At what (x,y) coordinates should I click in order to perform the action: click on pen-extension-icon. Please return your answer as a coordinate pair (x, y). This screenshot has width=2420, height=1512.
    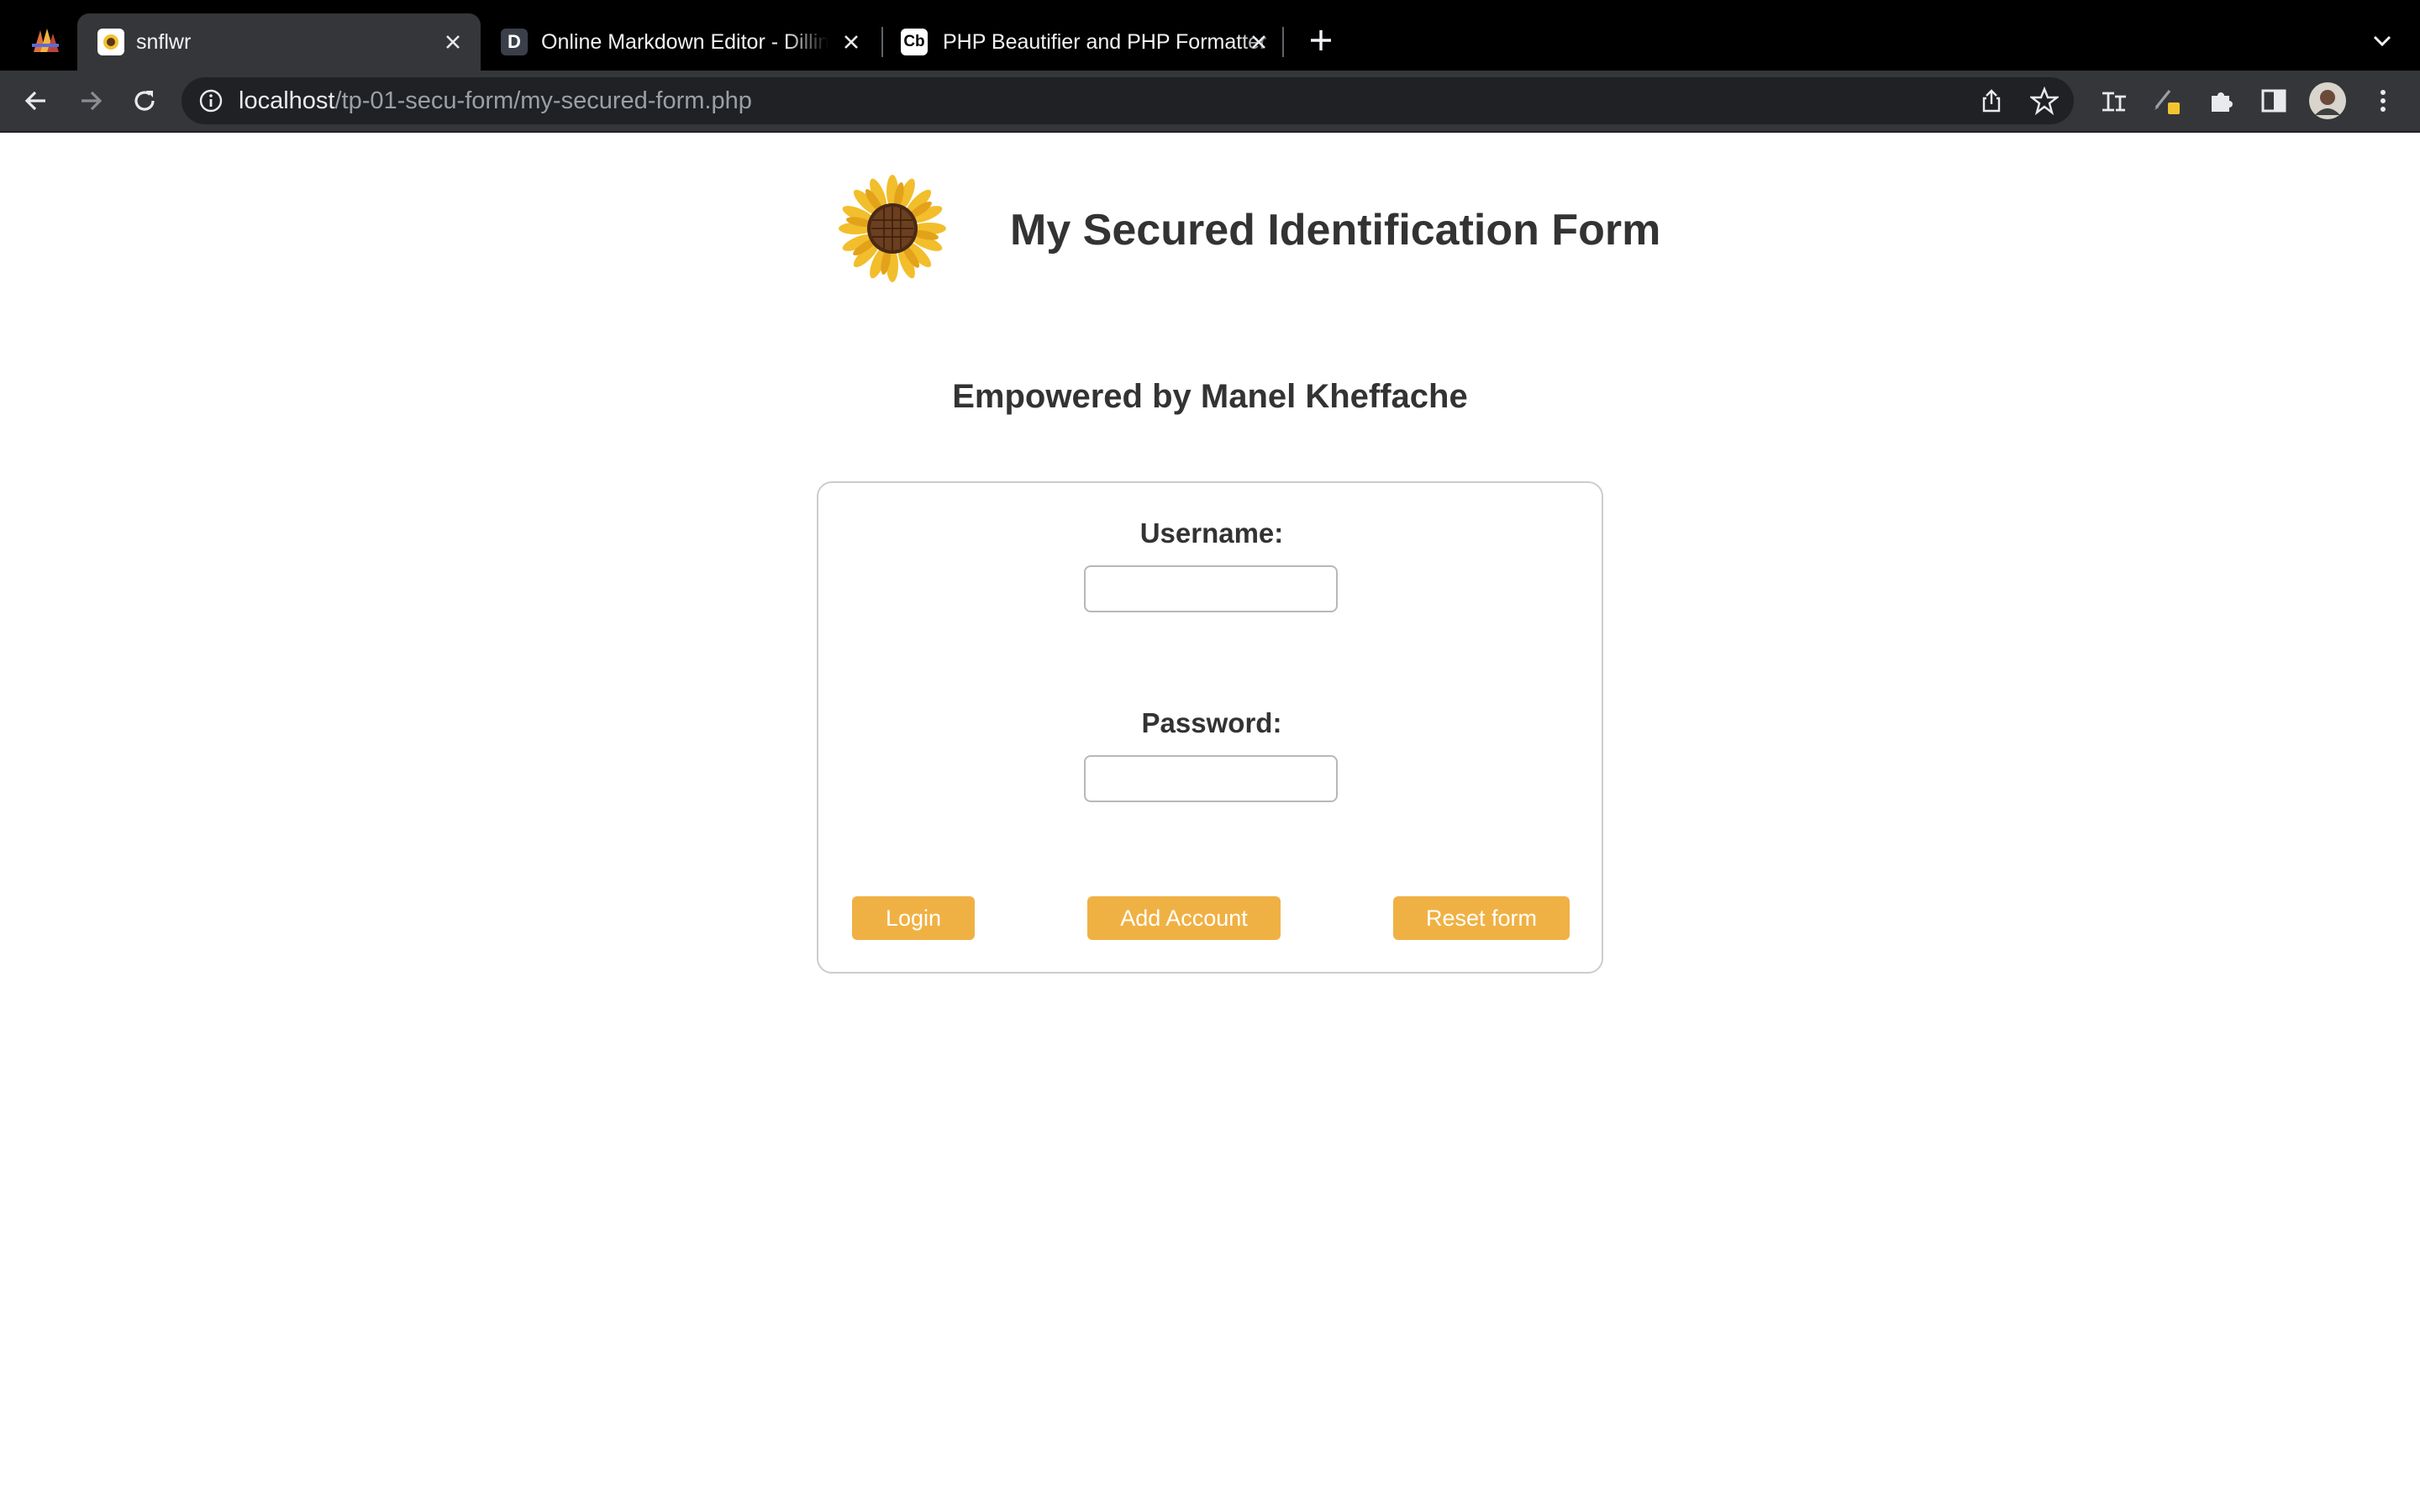
    Looking at the image, I should click on (2166, 101).